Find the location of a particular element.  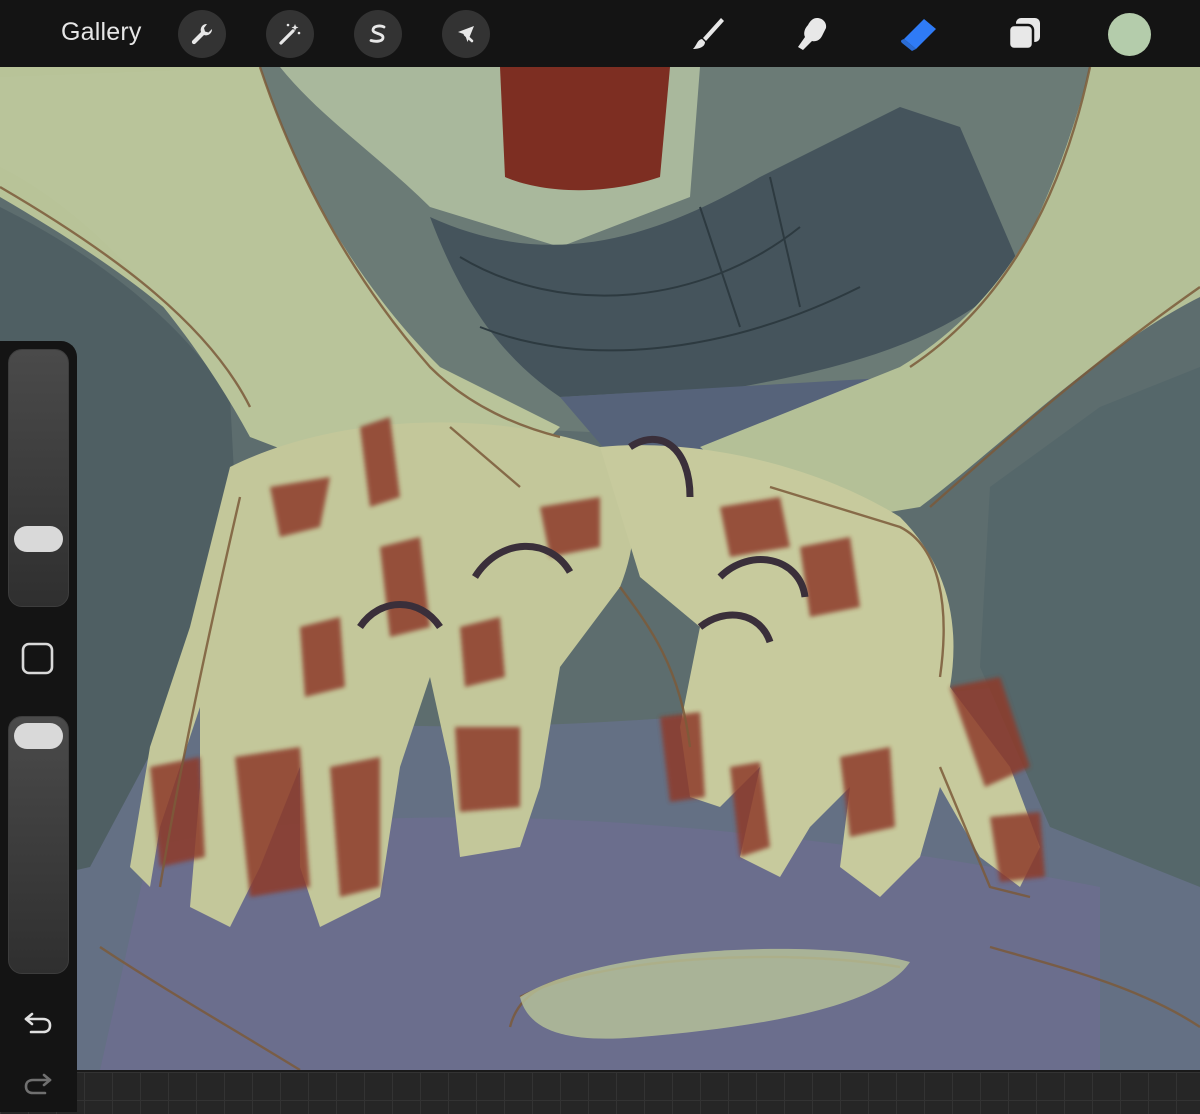

gallery-button: Gallery is located at coordinates (101, 32).